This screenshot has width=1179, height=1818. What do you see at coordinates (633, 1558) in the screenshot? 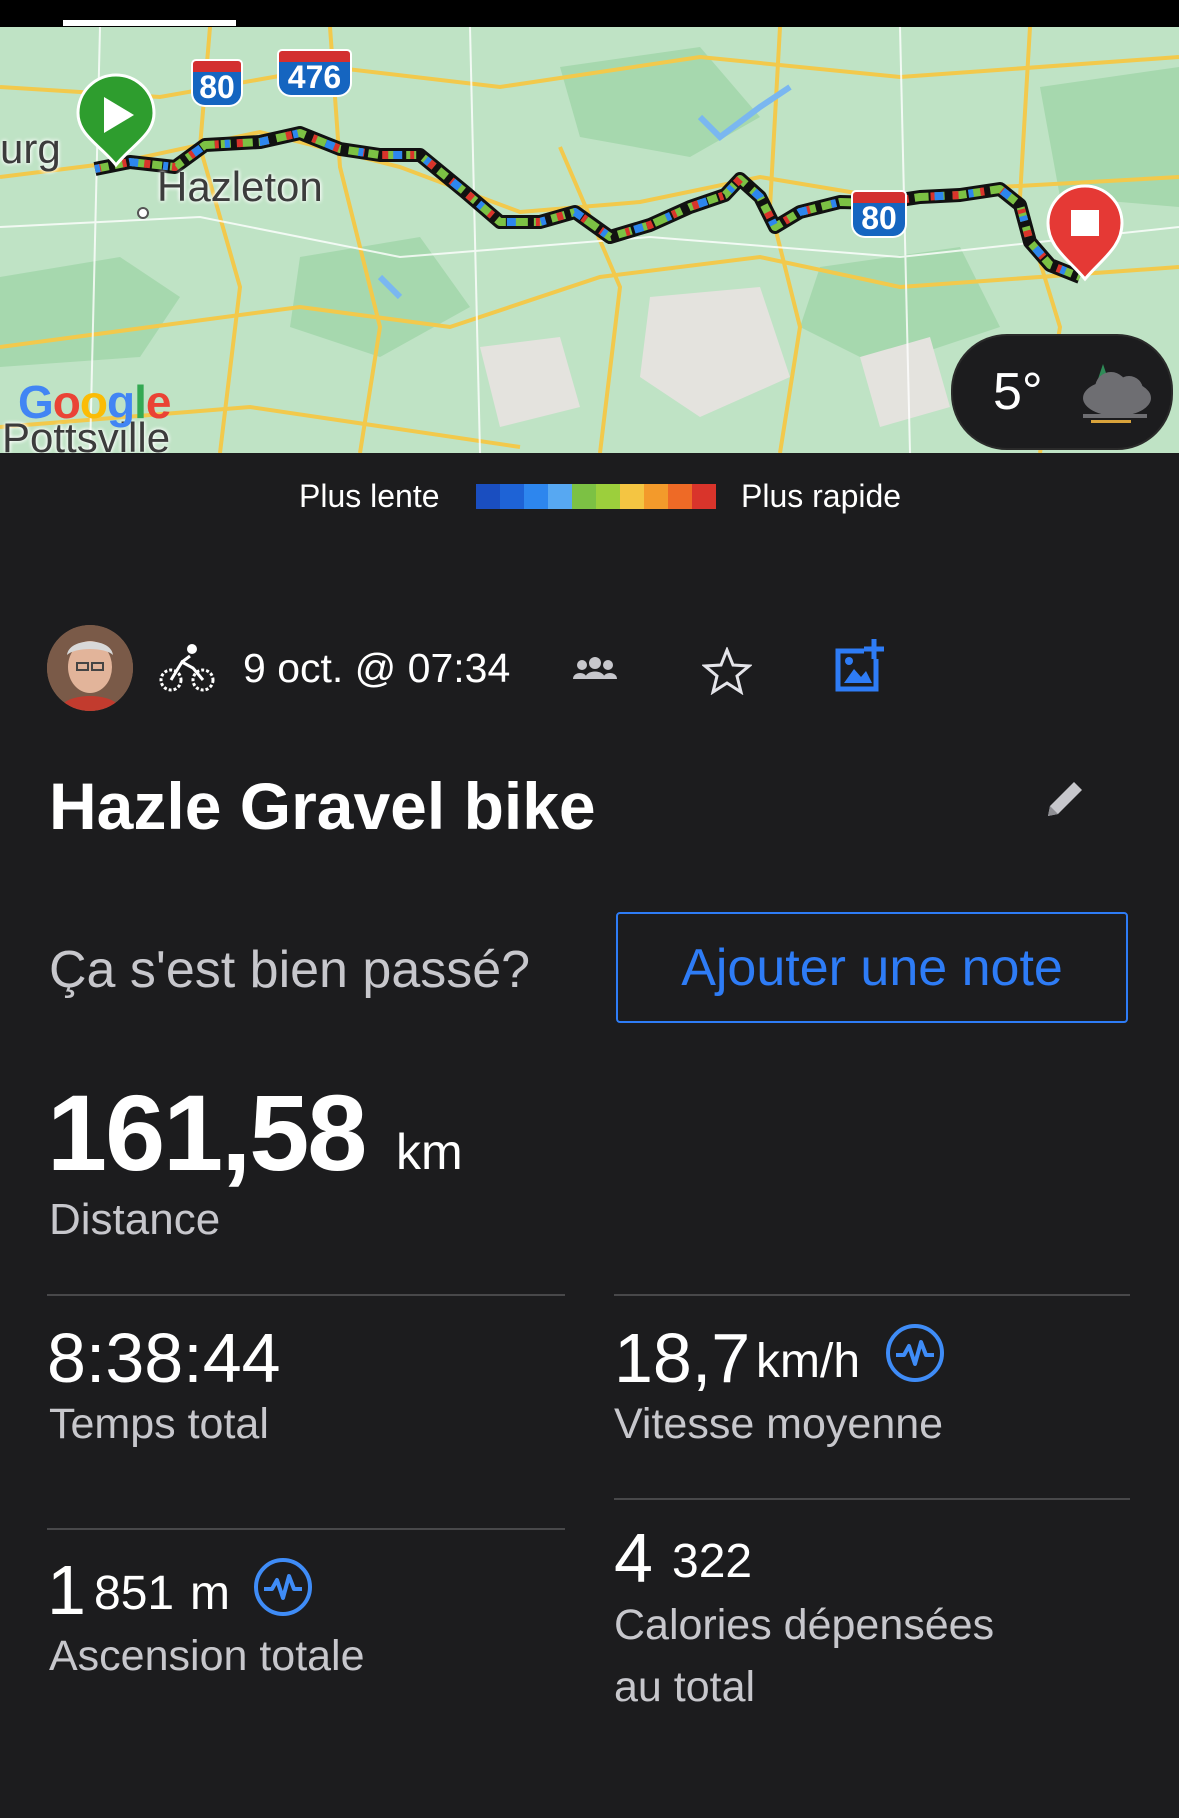
I see `calories-value: 4` at bounding box center [633, 1558].